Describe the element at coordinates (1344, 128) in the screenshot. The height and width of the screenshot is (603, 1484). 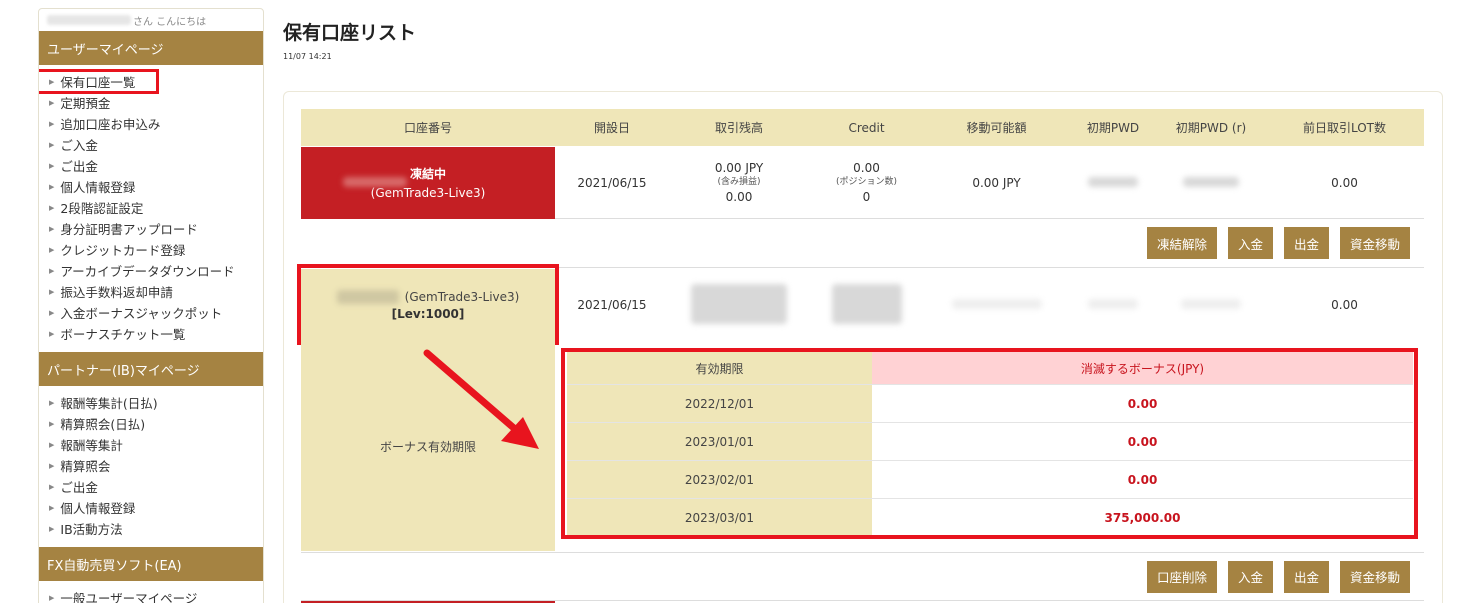
I see `col-prev-lot: 前日取引LOT数` at that location.